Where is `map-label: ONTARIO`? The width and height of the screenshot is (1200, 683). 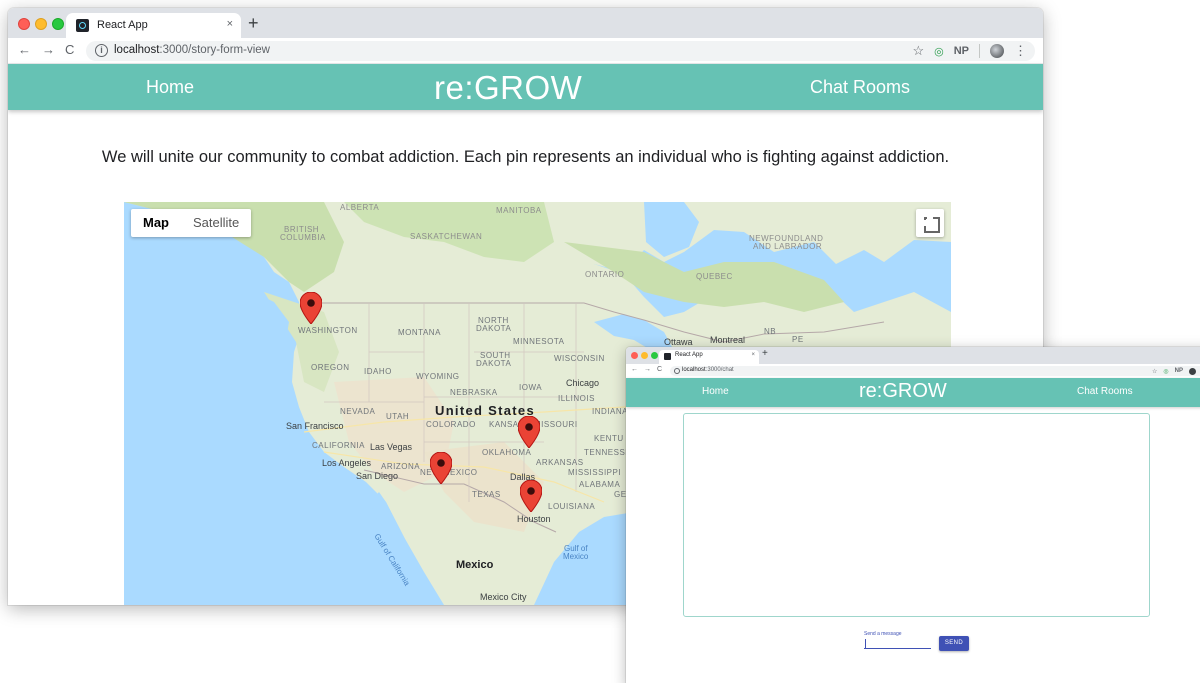
map-label: ONTARIO is located at coordinates (605, 274).